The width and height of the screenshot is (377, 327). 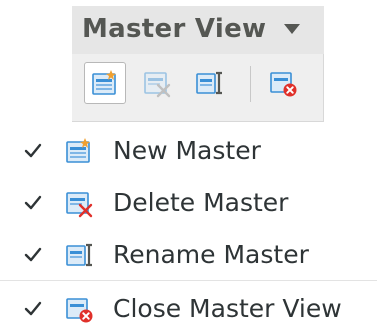 I want to click on menu-item-label: Rename Master, so click(x=211, y=254).